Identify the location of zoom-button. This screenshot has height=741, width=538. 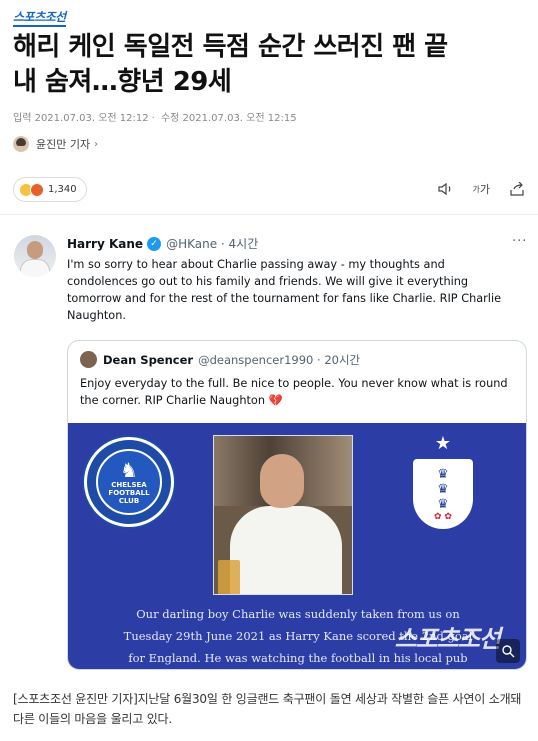
(508, 651).